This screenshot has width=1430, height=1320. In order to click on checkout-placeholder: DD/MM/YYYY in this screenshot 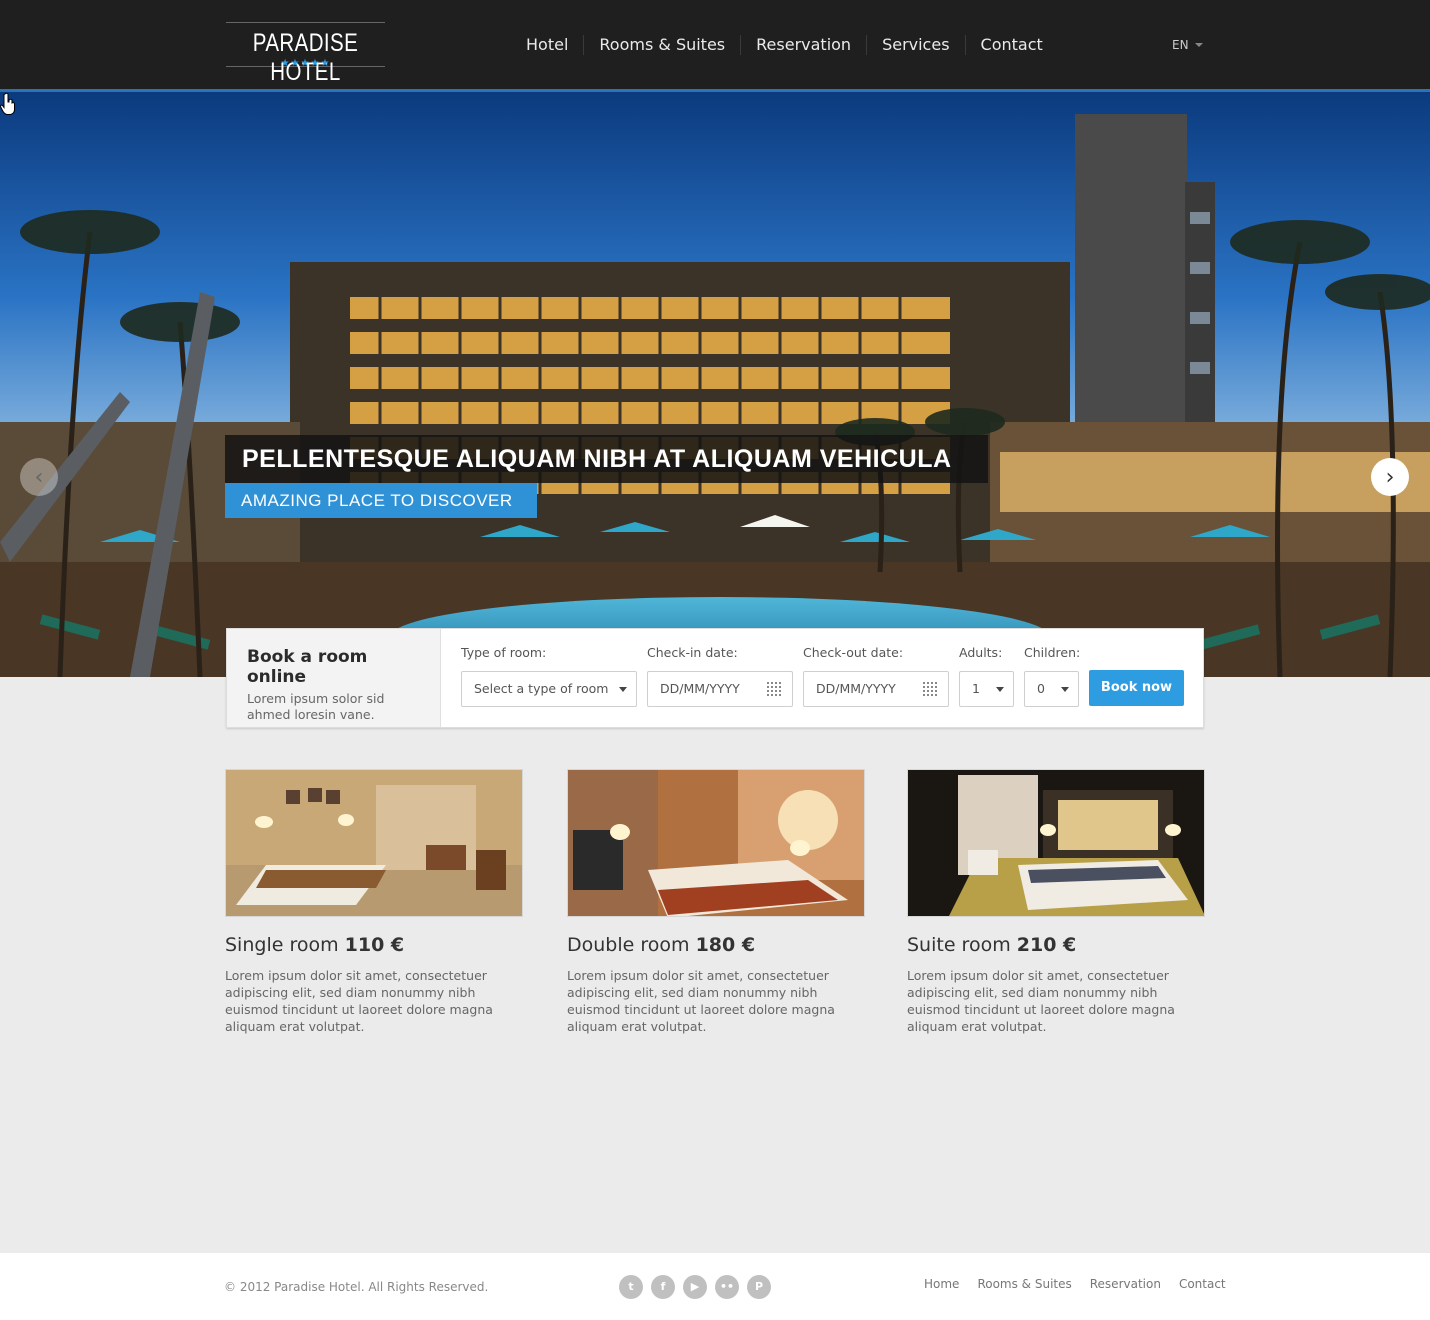, I will do `click(856, 688)`.